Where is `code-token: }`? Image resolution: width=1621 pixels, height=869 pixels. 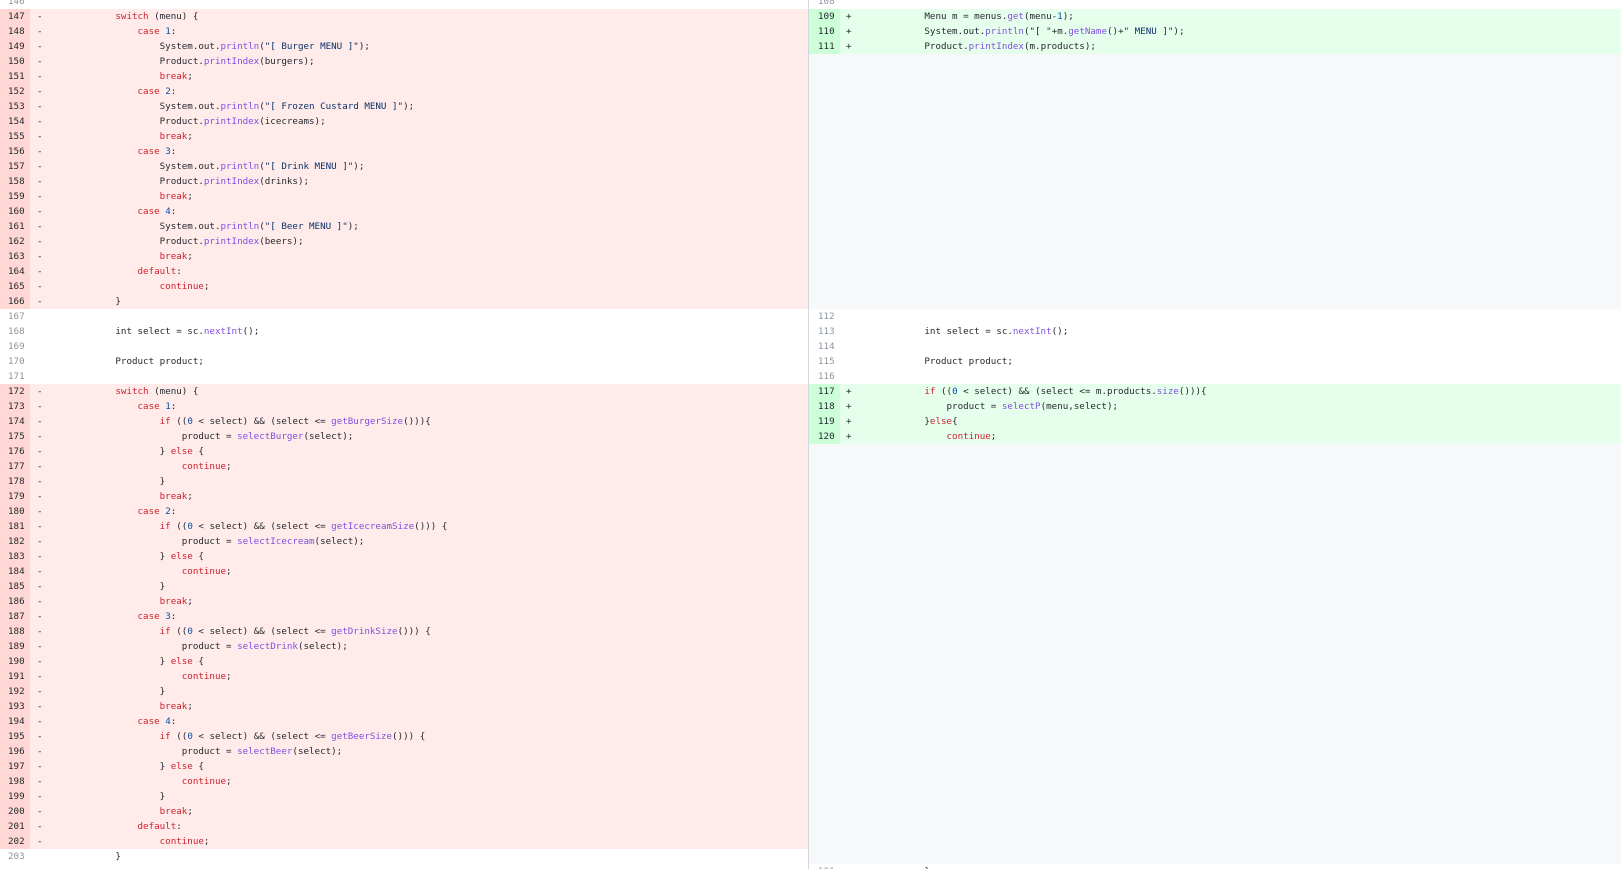
code-token: } is located at coordinates (110, 766).